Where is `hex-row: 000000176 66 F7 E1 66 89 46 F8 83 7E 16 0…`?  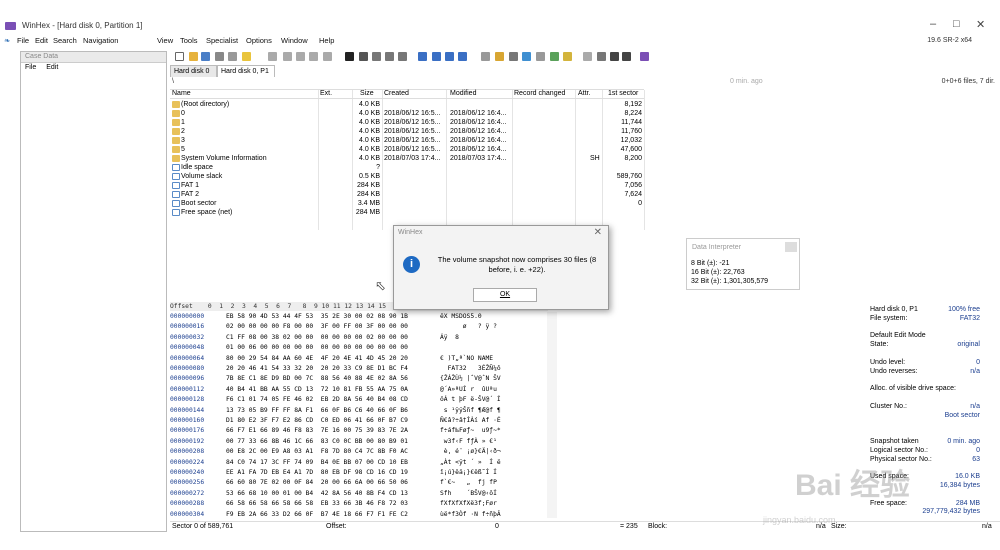
hex-row: 000000176 66 F7 E1 66 89 46 F8 83 7E 16 0… is located at coordinates (360, 430).